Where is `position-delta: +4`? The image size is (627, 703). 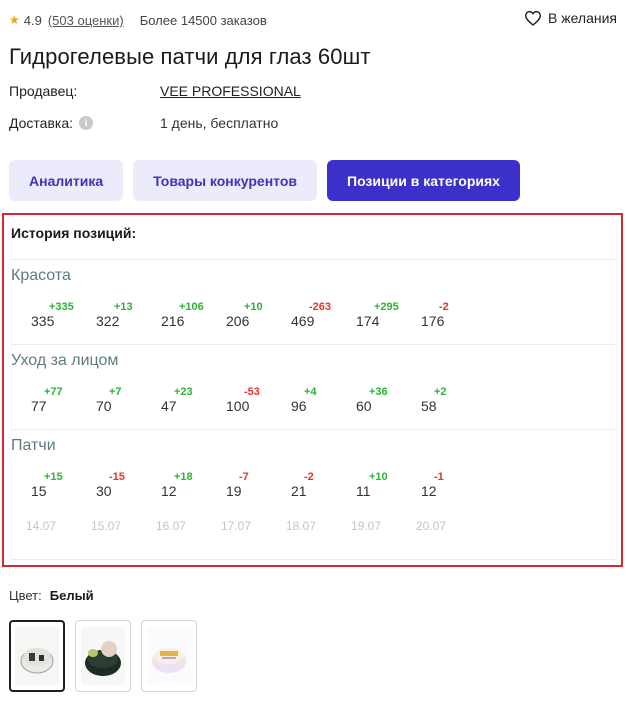 position-delta: +4 is located at coordinates (310, 392).